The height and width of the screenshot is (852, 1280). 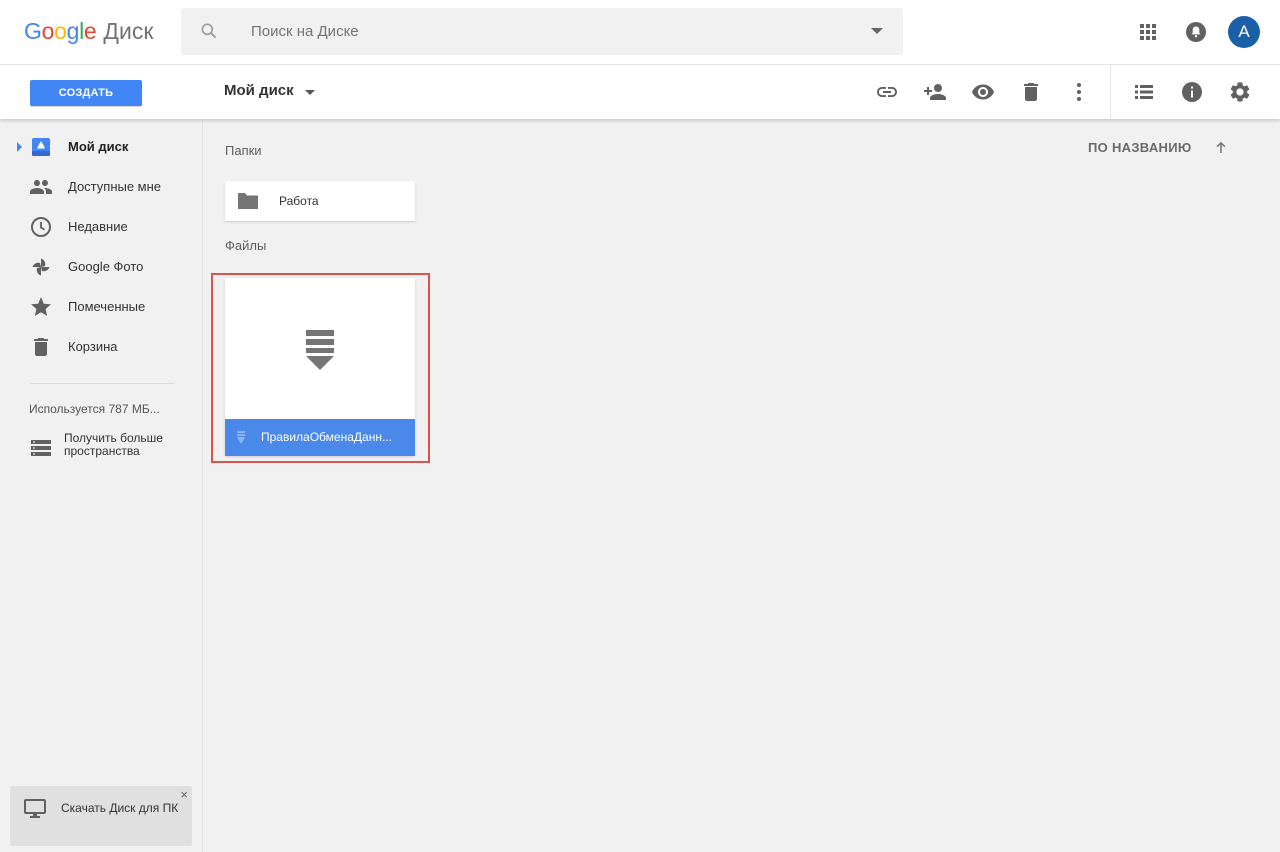 What do you see at coordinates (248, 201) in the screenshot?
I see `folder-icon` at bounding box center [248, 201].